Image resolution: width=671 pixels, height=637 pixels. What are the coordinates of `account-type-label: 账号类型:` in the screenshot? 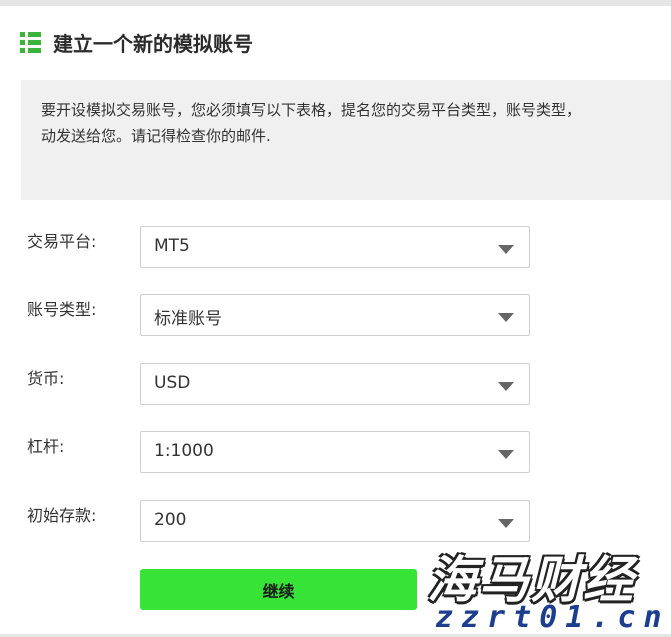 It's located at (62, 309).